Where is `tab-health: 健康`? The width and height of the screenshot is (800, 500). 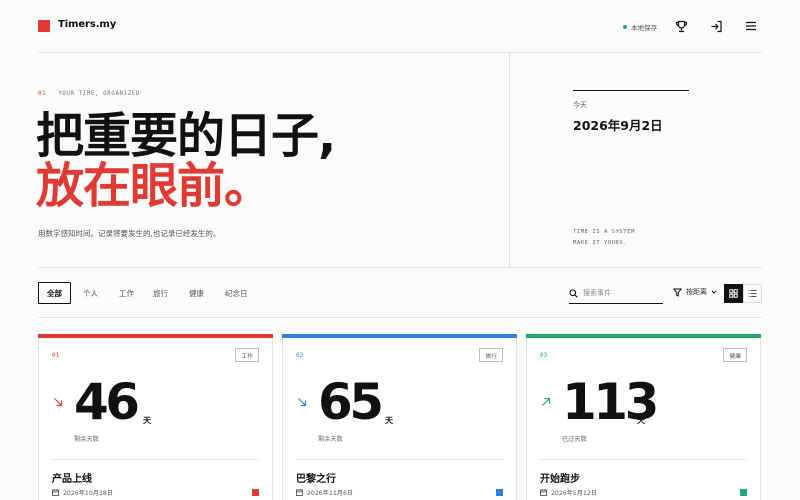 tab-health: 健康 is located at coordinates (196, 293).